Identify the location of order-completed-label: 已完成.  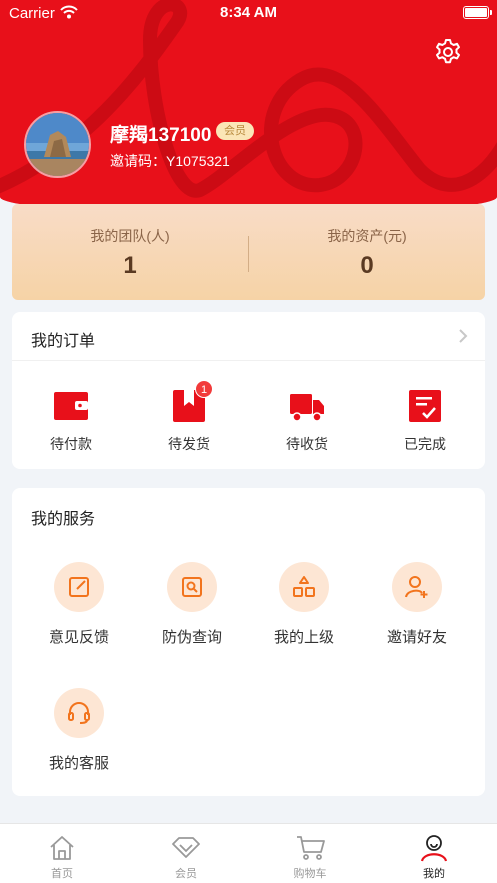
(425, 444).